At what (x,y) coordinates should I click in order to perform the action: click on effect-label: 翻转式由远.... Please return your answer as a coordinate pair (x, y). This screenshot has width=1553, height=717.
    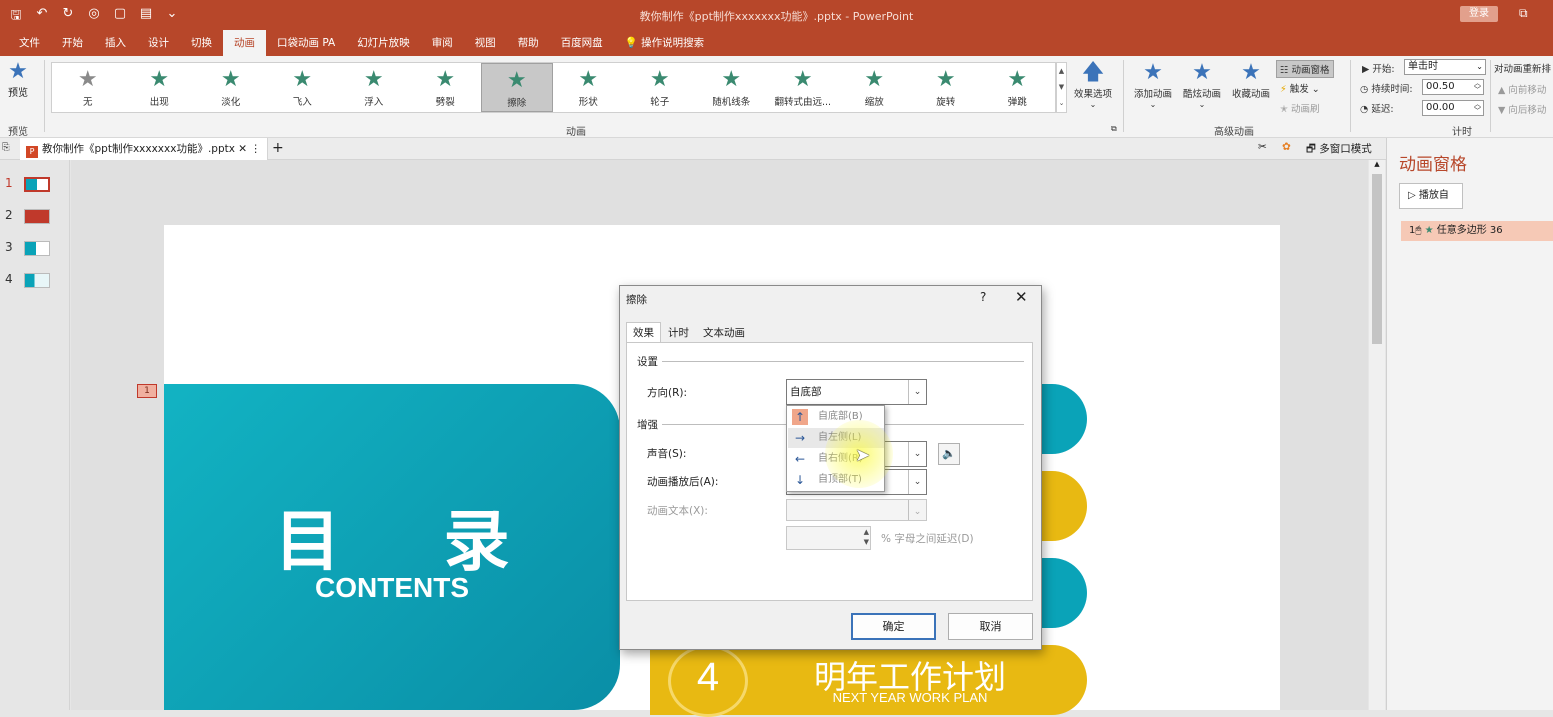
    Looking at the image, I should click on (803, 102).